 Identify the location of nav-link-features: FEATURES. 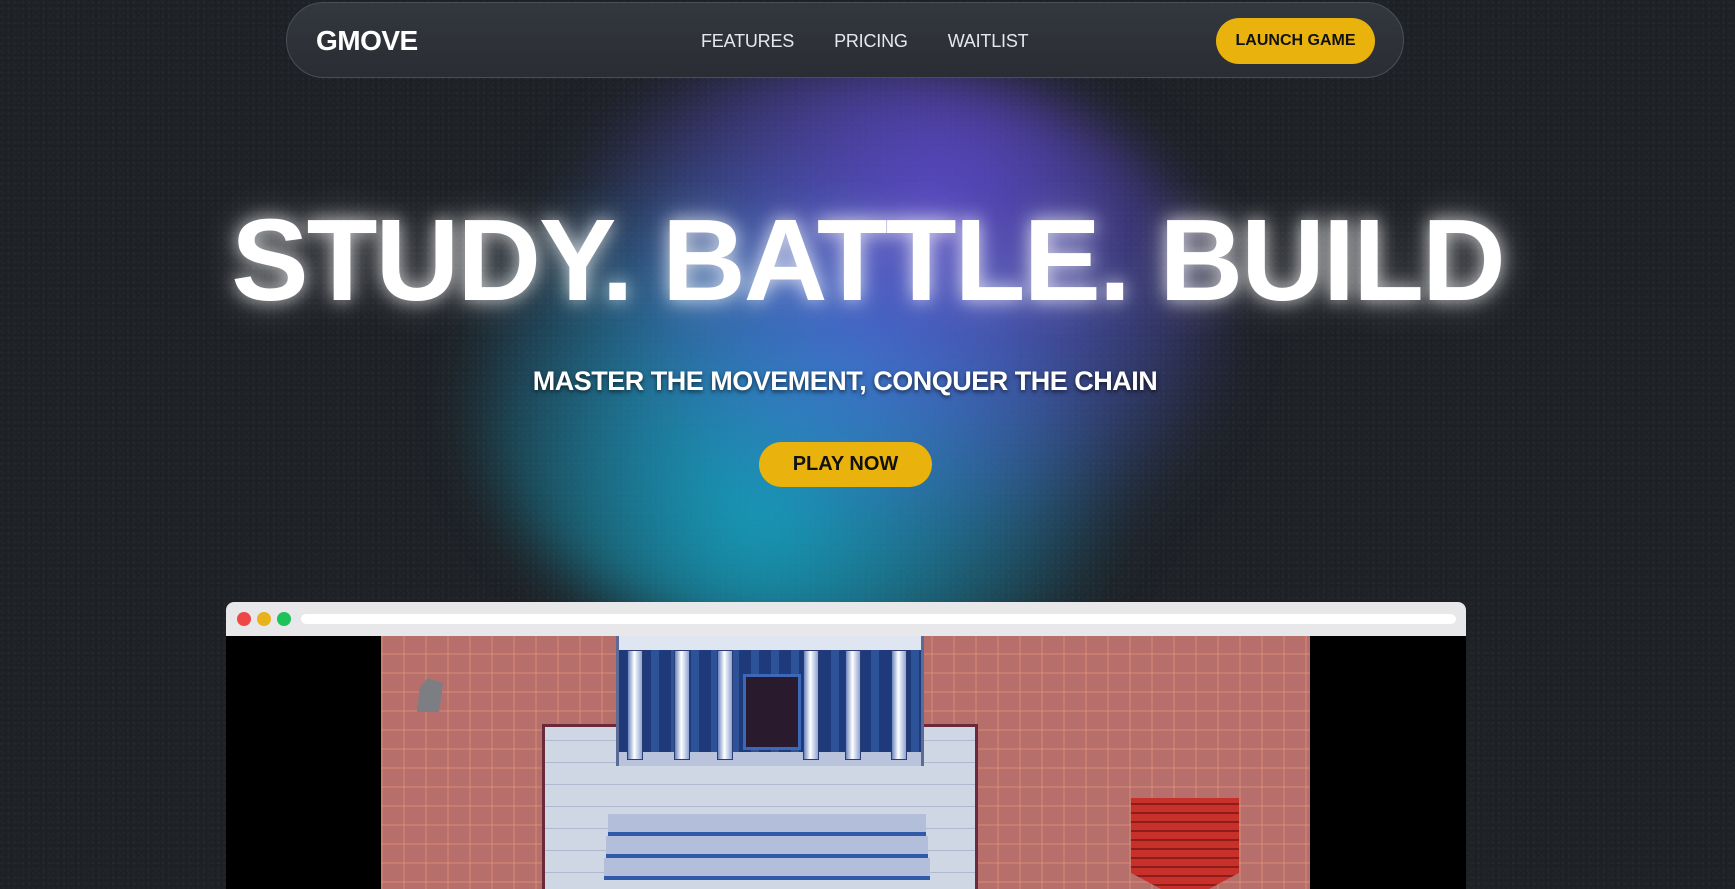
(747, 41).